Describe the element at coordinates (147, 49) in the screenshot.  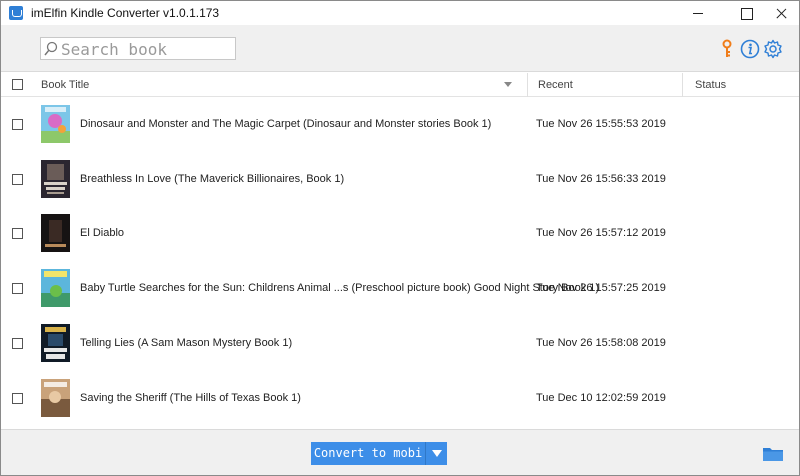
I see `search-input` at that location.